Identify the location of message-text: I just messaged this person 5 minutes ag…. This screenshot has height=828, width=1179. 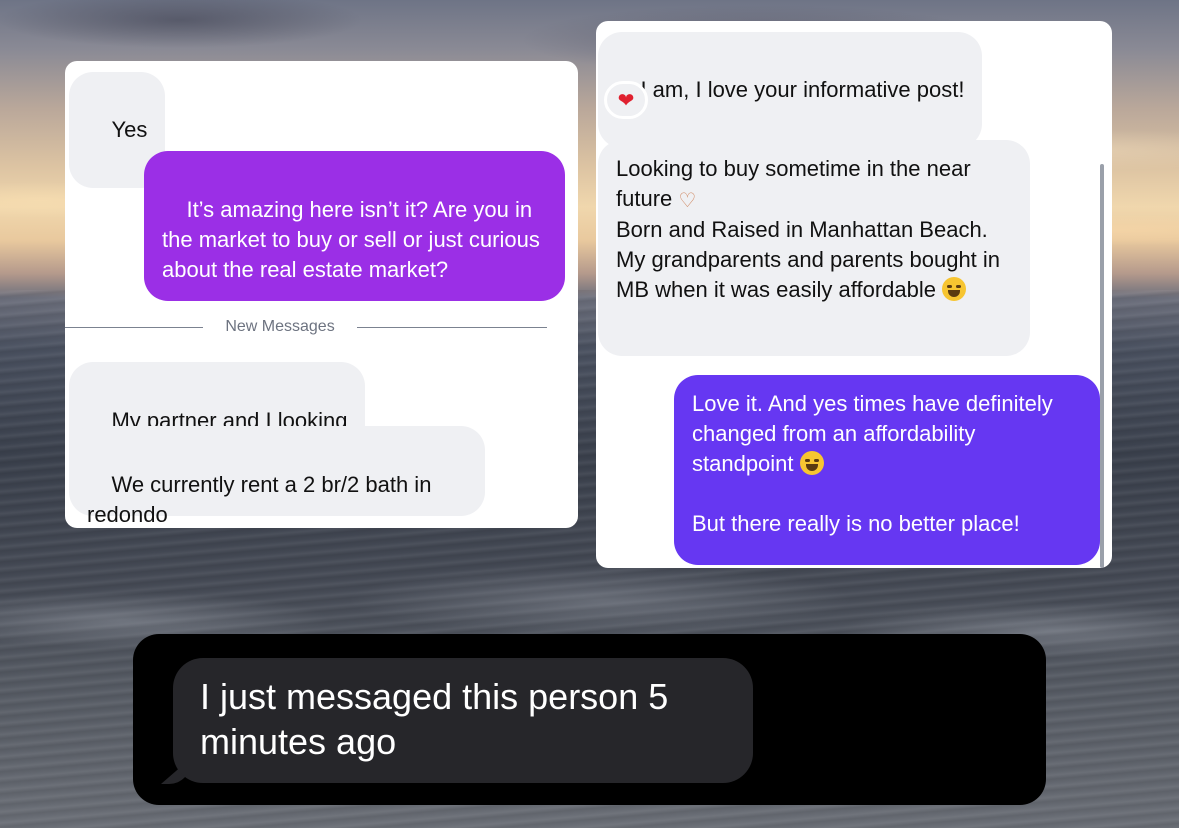
(434, 719).